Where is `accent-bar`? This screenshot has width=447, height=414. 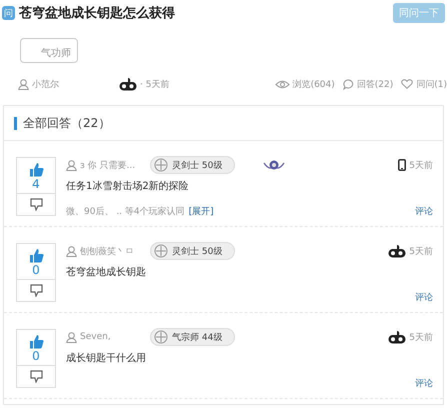
accent-bar is located at coordinates (15, 123).